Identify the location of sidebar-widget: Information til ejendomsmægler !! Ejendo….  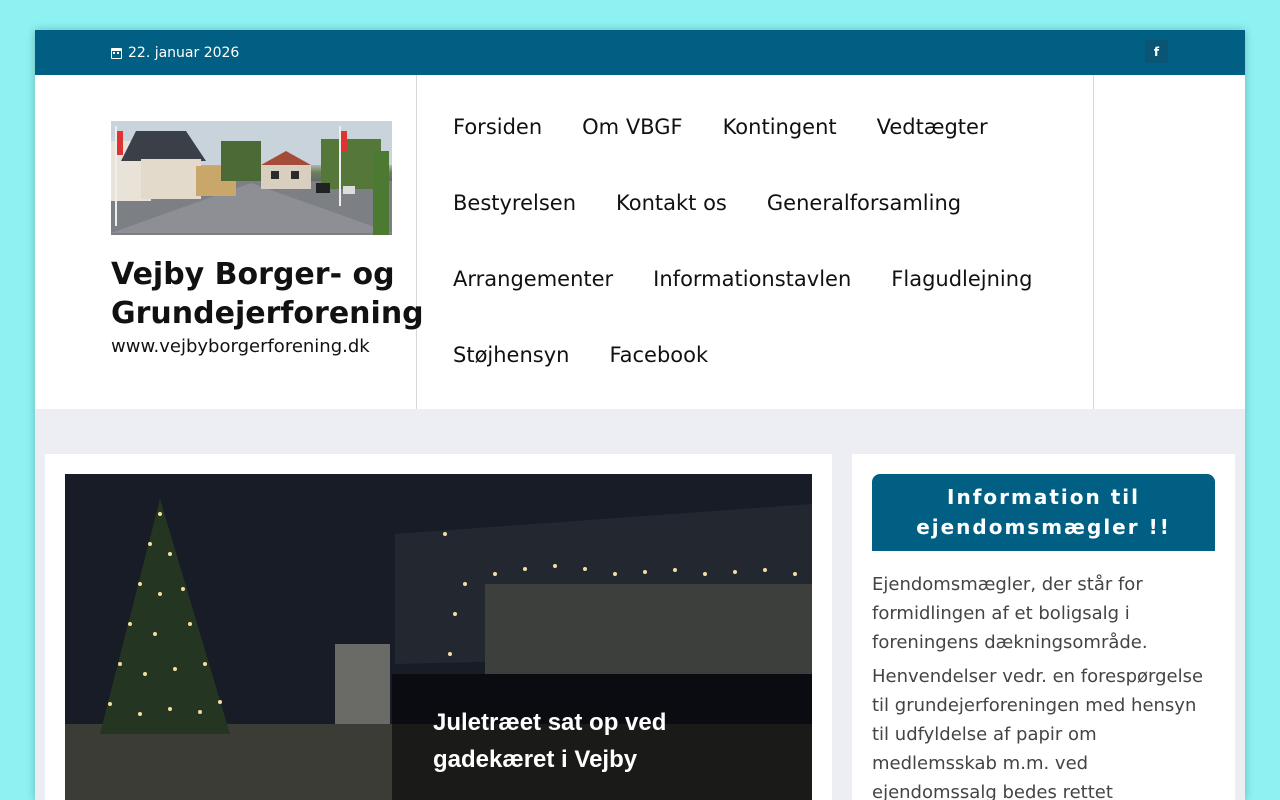
(1043, 627).